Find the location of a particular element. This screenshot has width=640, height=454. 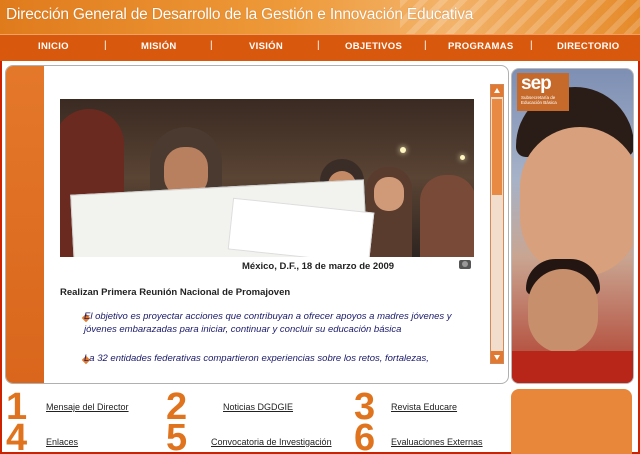

photo-face is located at coordinates (389, 194).